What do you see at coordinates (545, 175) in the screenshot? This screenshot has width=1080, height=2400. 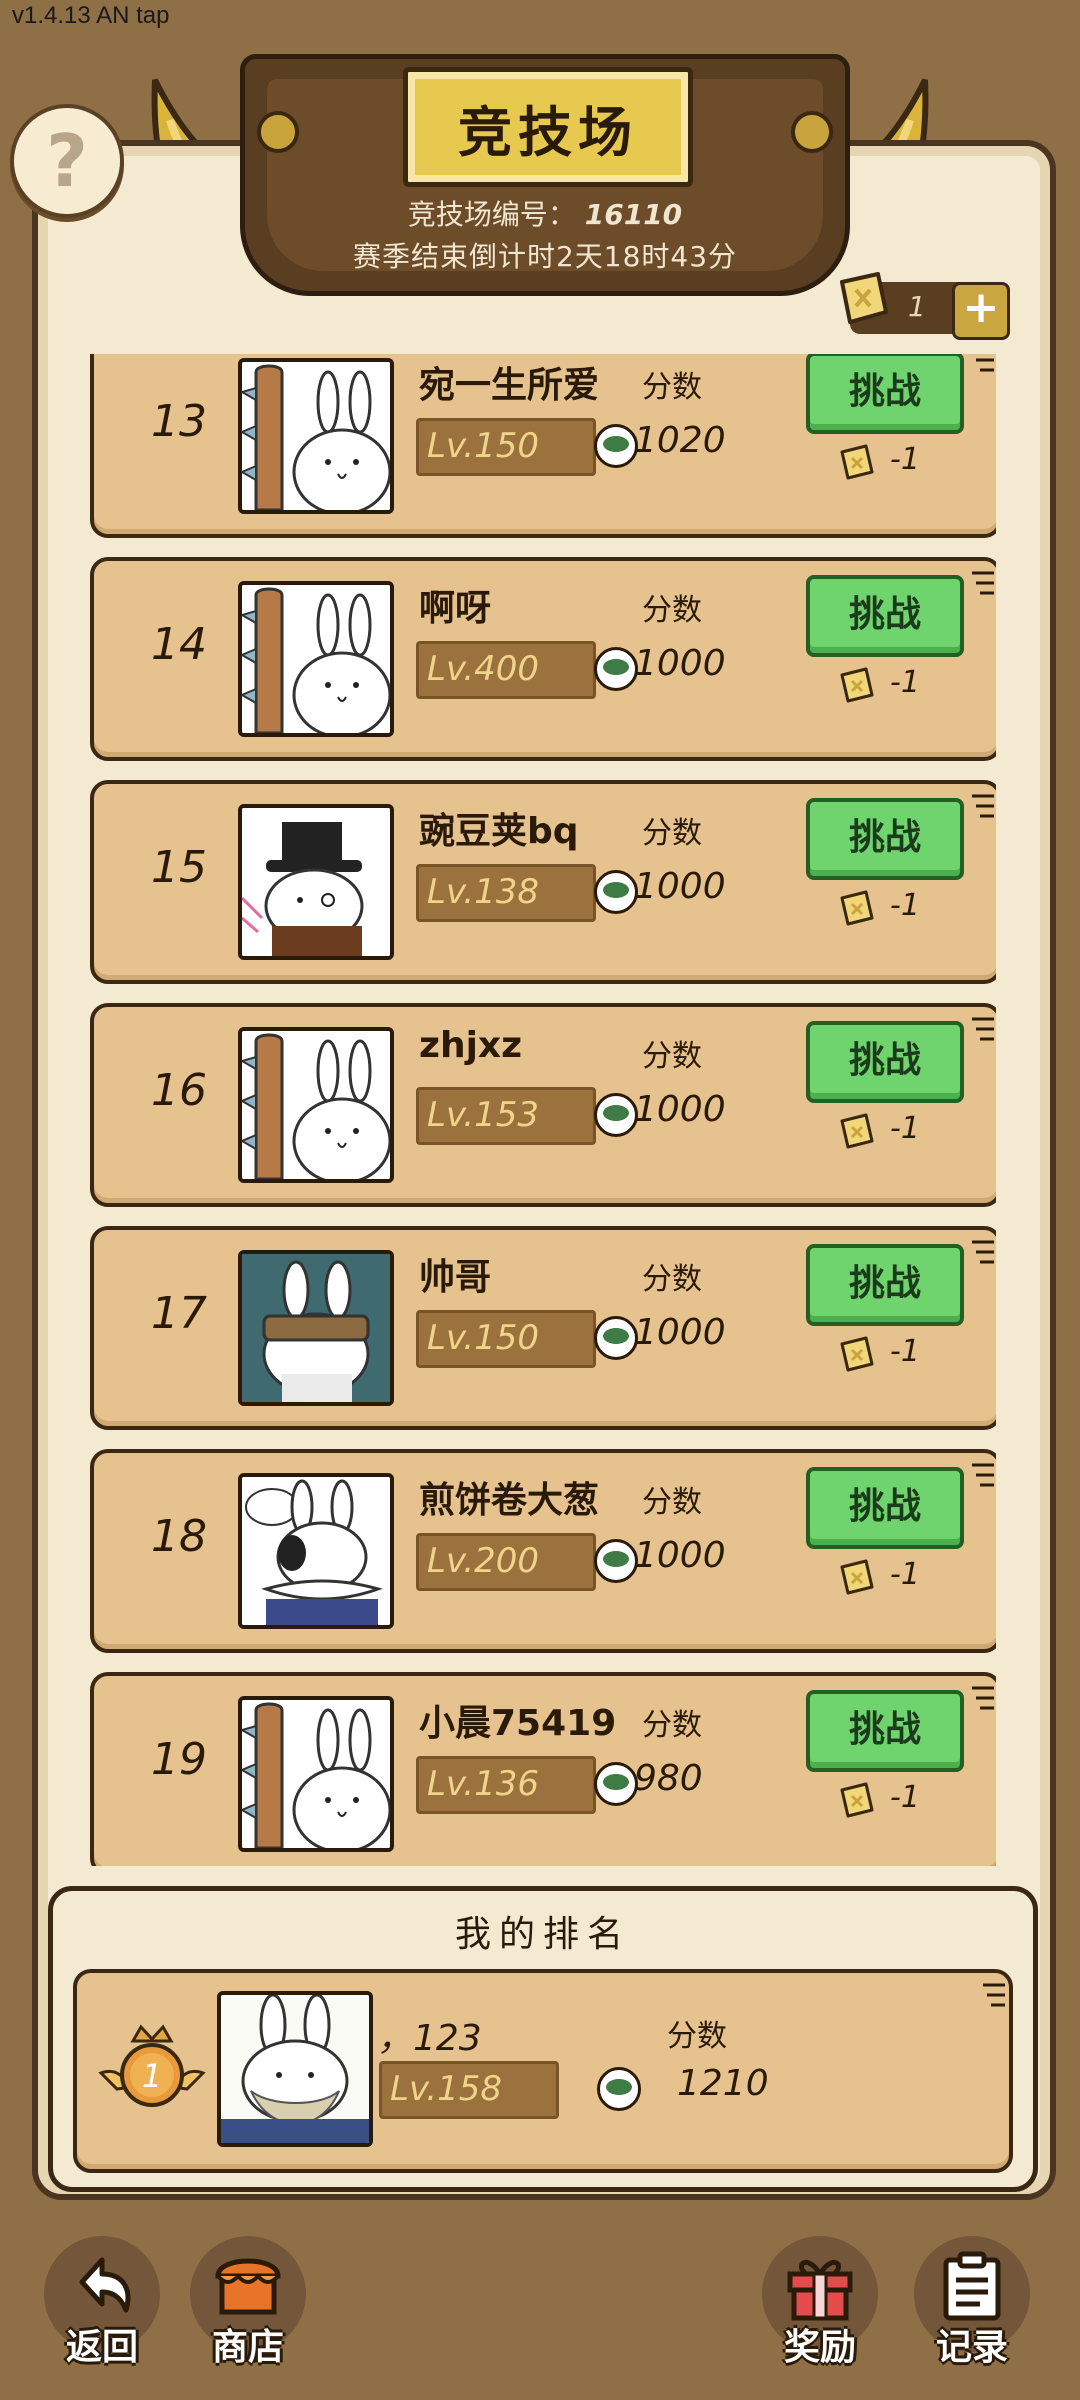 I see `title-board: 竞技场 竞技场编号： 16110 赛季结束倒计时2天18时43分` at bounding box center [545, 175].